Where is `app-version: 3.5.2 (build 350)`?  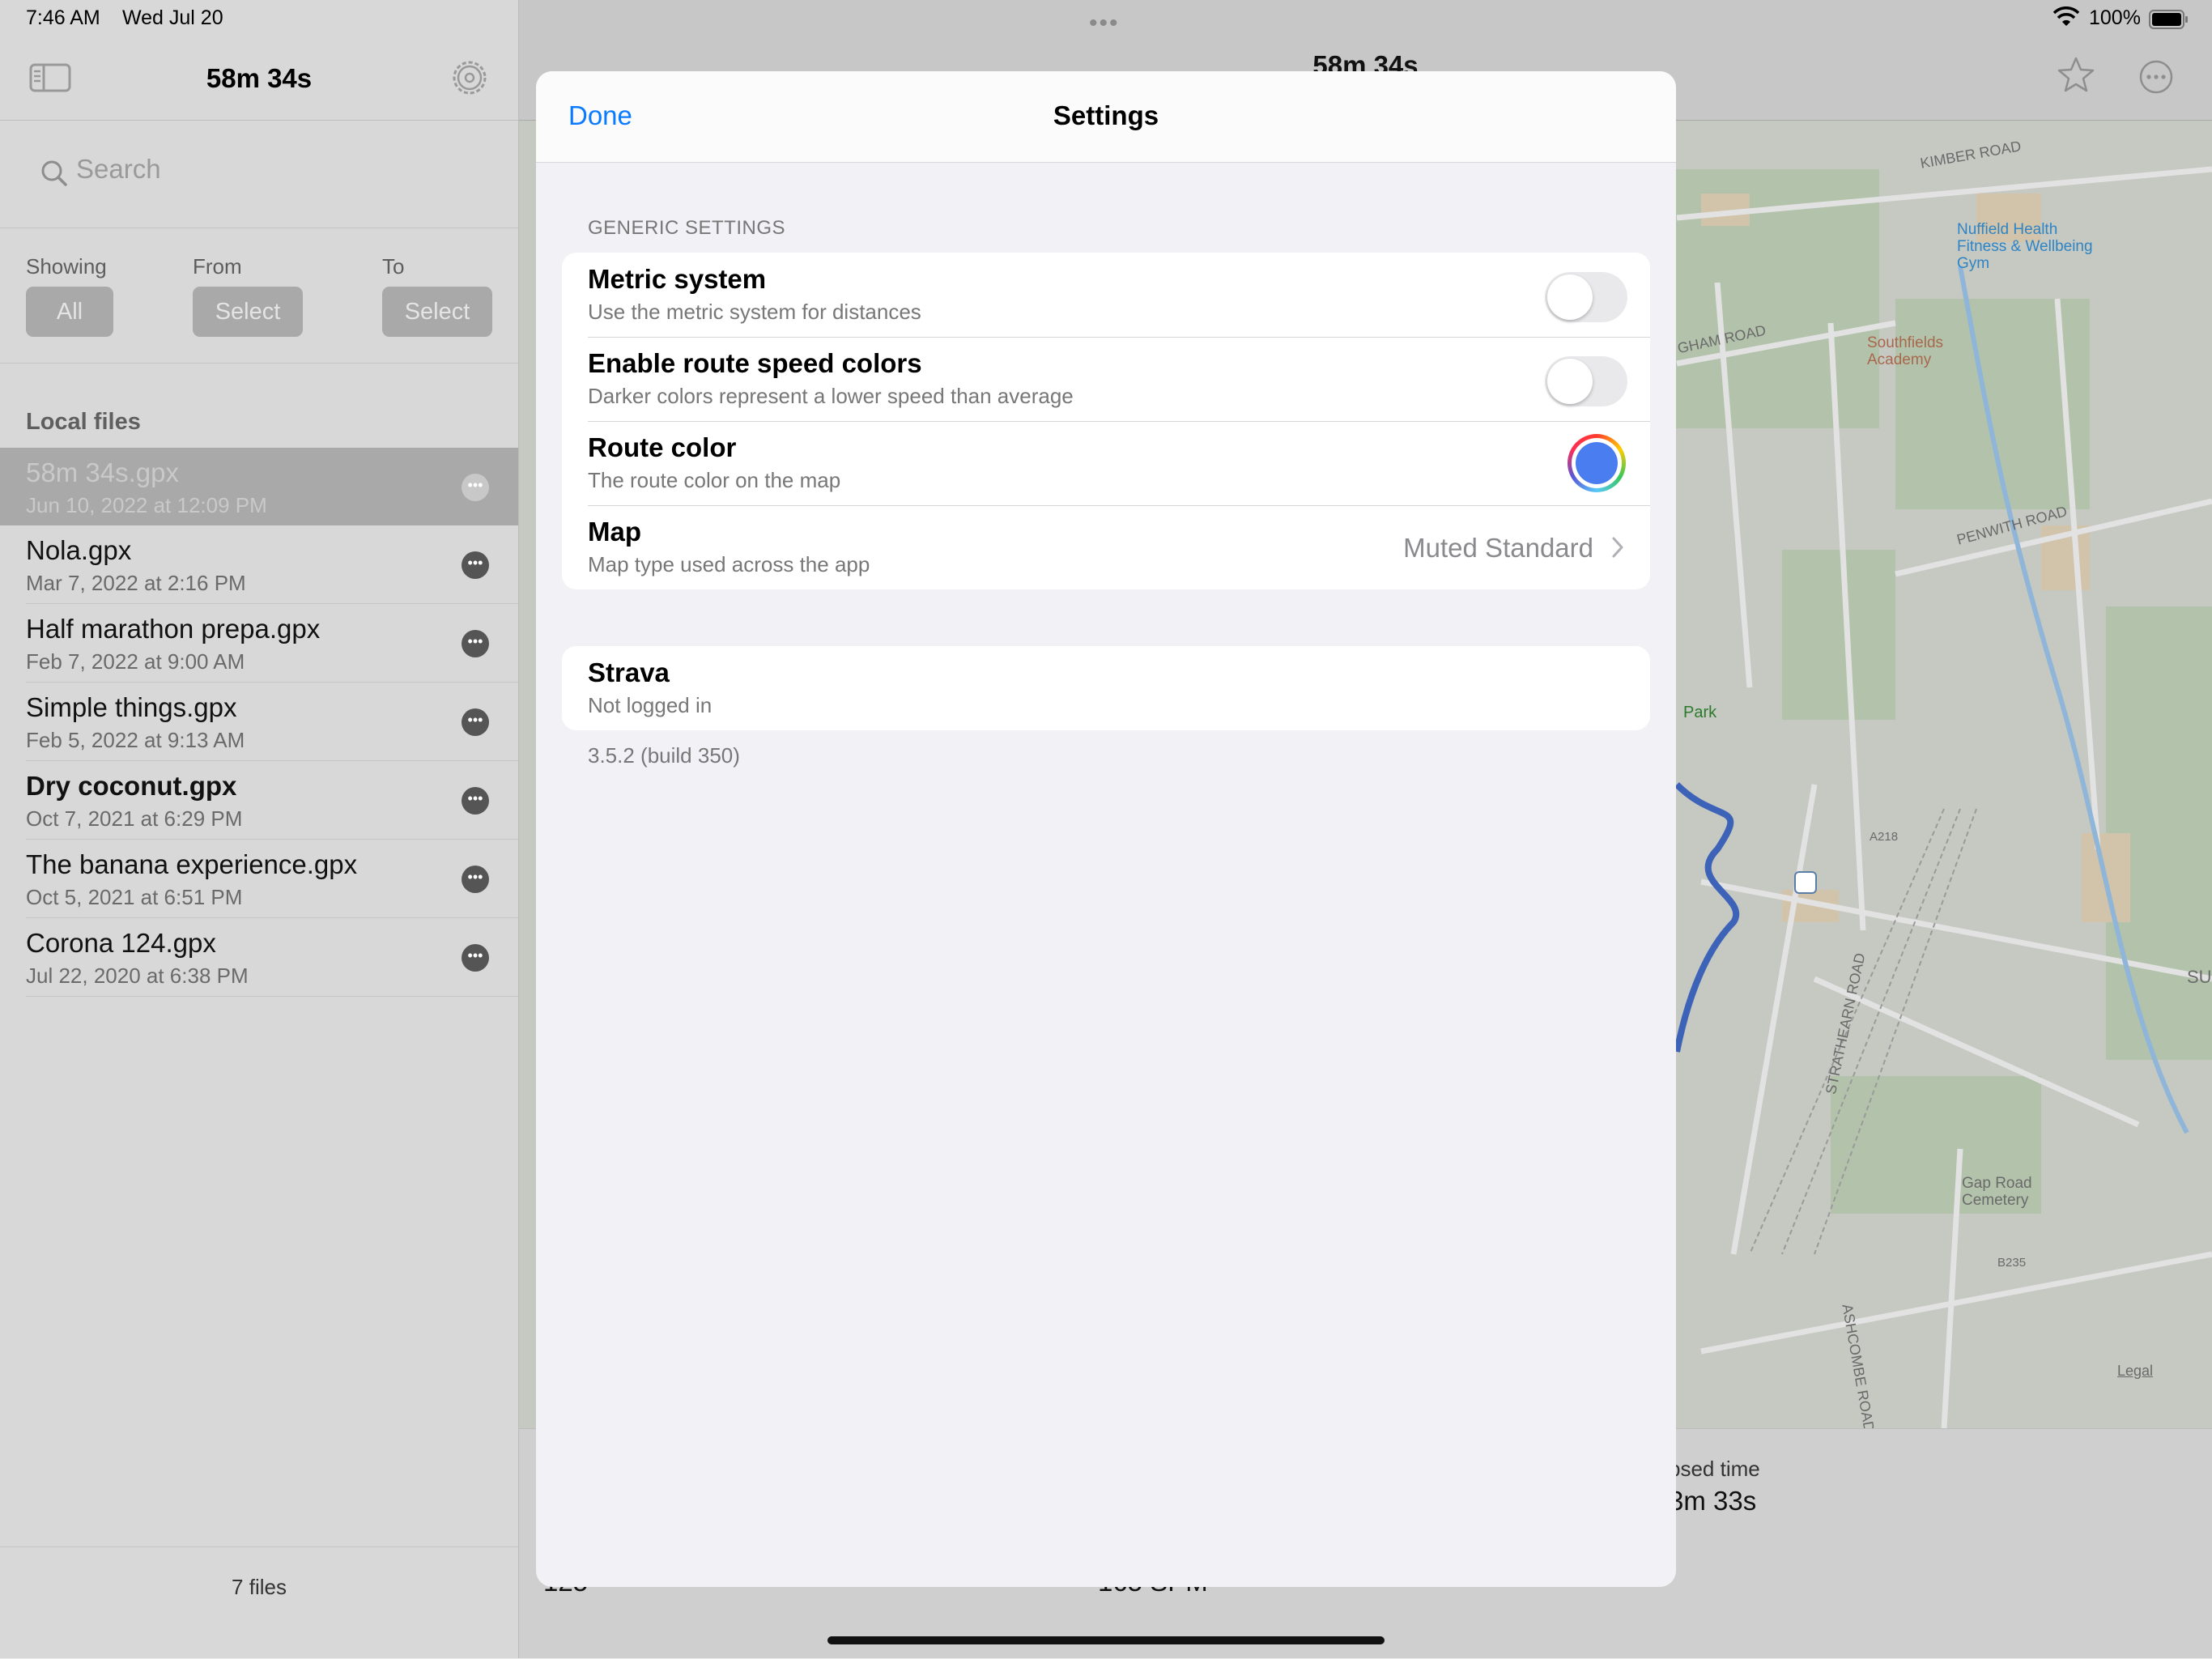
app-version: 3.5.2 (build 350) is located at coordinates (664, 756).